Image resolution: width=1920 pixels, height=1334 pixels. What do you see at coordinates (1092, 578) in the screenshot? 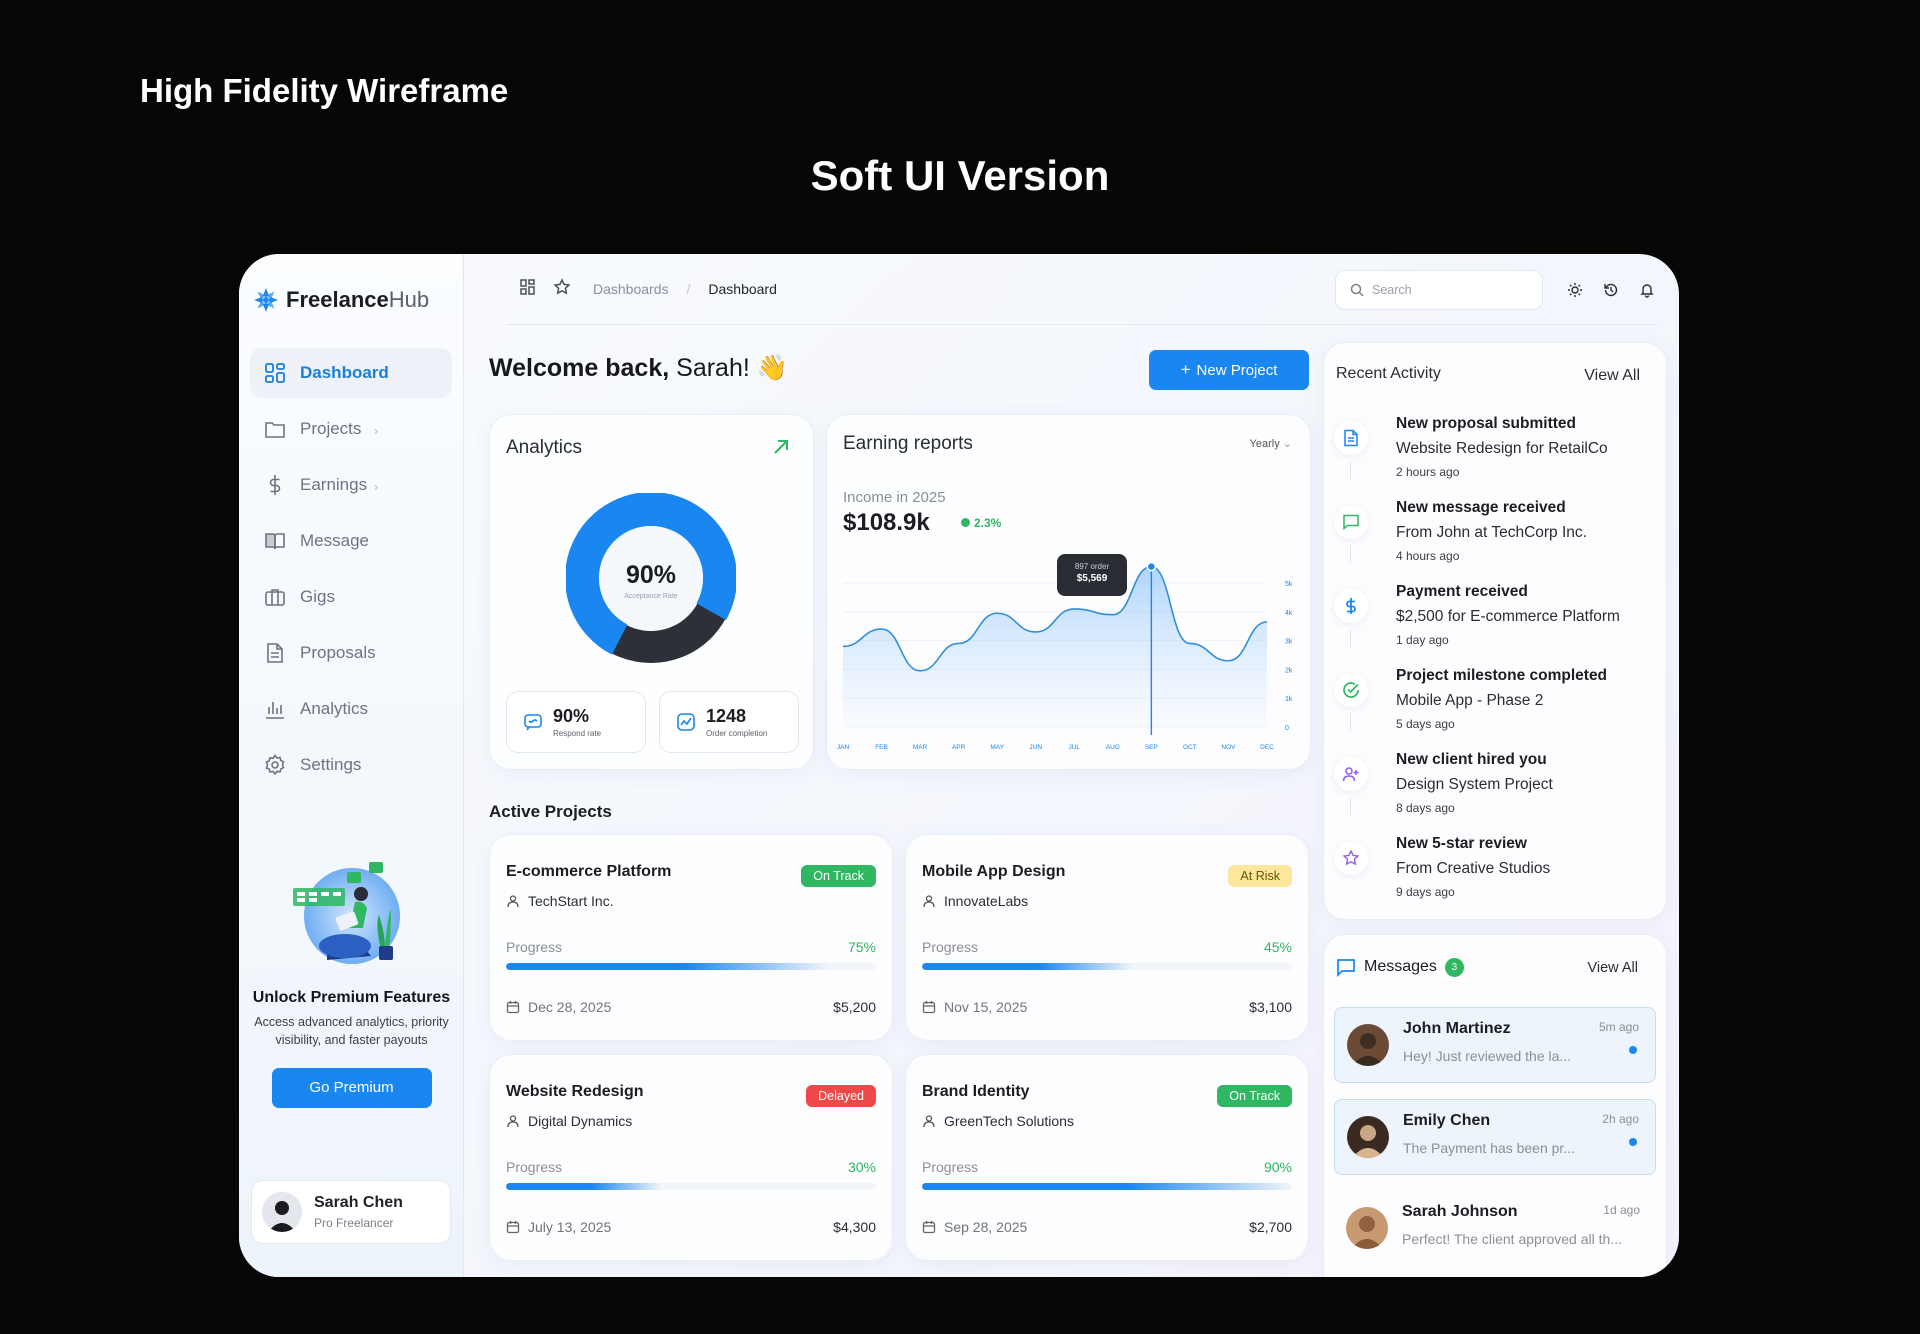
I see `tooltip-value: $5,569` at bounding box center [1092, 578].